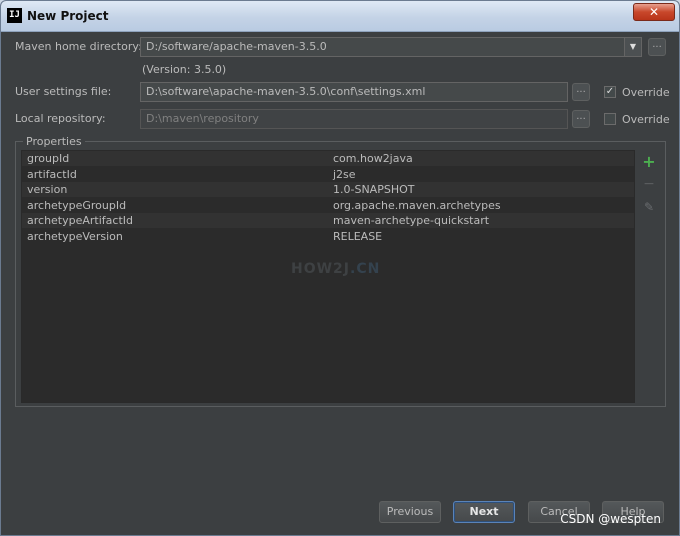 The height and width of the screenshot is (536, 680). What do you see at coordinates (417, 205) in the screenshot?
I see `property-value: org.apache.maven.archetypes` at bounding box center [417, 205].